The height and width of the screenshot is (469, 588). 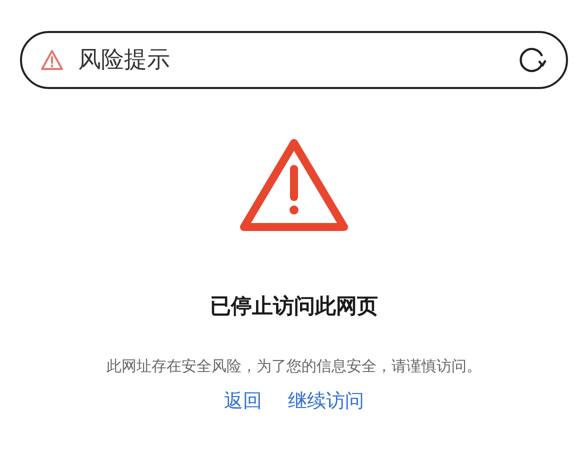 I want to click on warning-heading: 已停止访问此网页, so click(x=294, y=306).